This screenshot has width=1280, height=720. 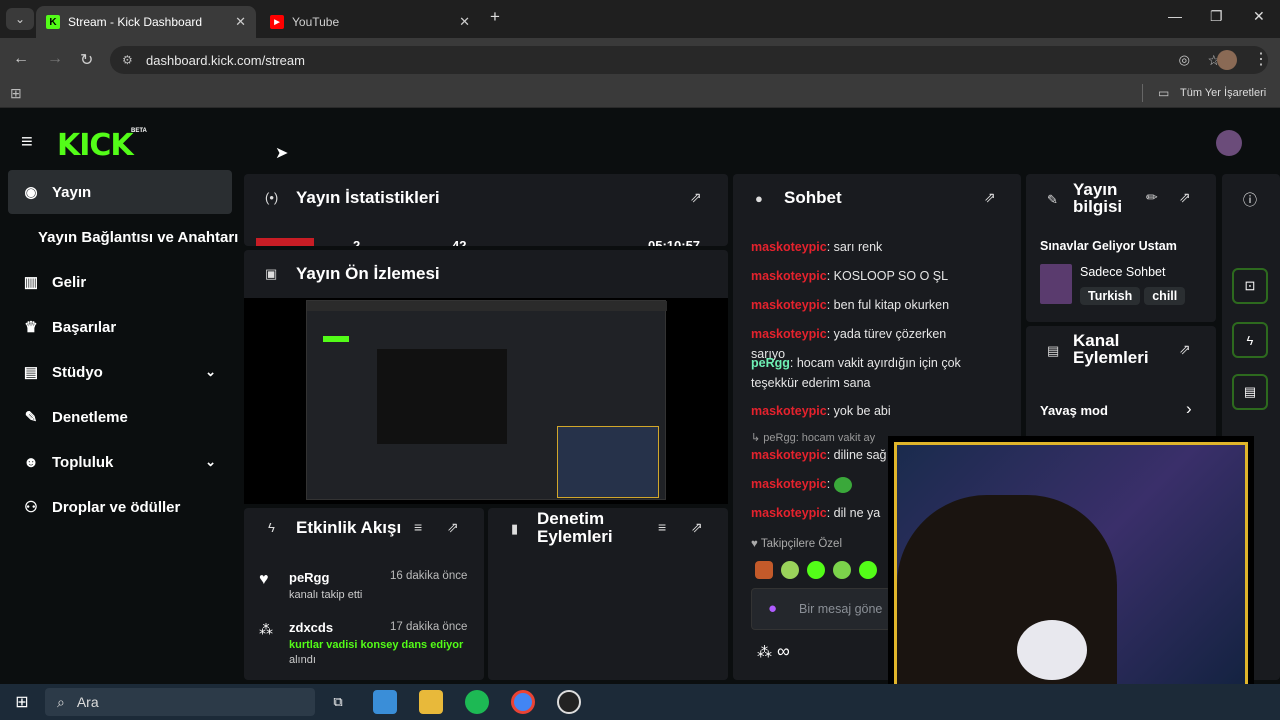 What do you see at coordinates (120, 282) in the screenshot?
I see `sidebar-item-gelir: ▥ Gelir` at bounding box center [120, 282].